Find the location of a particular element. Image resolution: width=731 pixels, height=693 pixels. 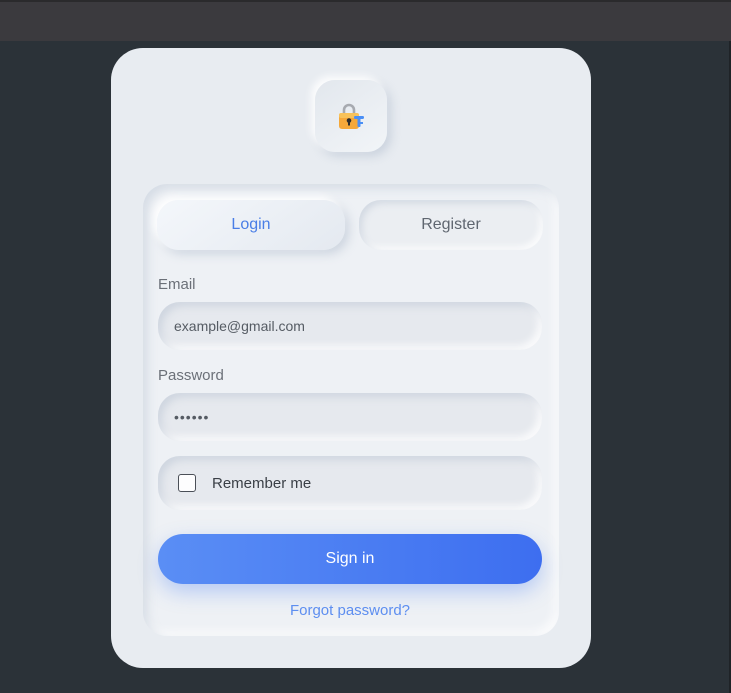

remember-me-row: Remember me is located at coordinates (350, 483).